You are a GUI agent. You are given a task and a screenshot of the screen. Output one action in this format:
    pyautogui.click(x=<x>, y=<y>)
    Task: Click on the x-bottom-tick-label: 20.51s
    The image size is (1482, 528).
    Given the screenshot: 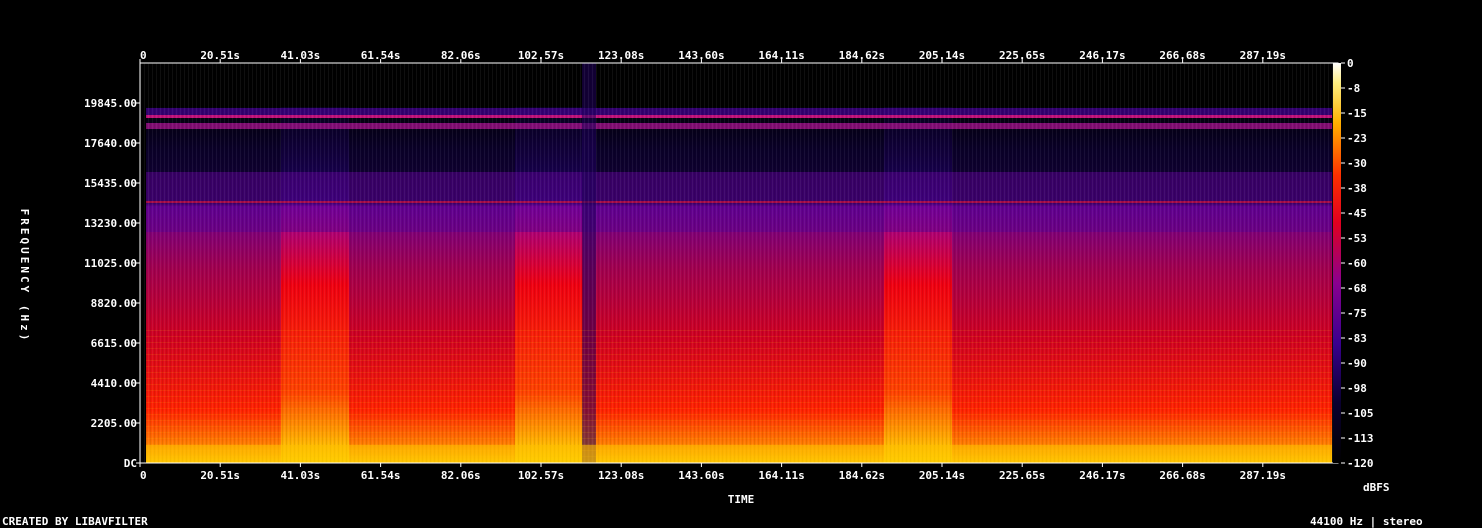 What is the action you would take?
    pyautogui.click(x=220, y=475)
    